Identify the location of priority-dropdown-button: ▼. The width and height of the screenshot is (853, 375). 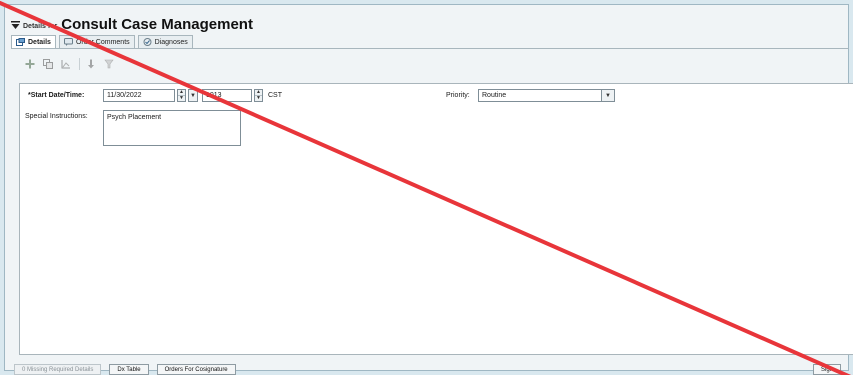
(608, 95).